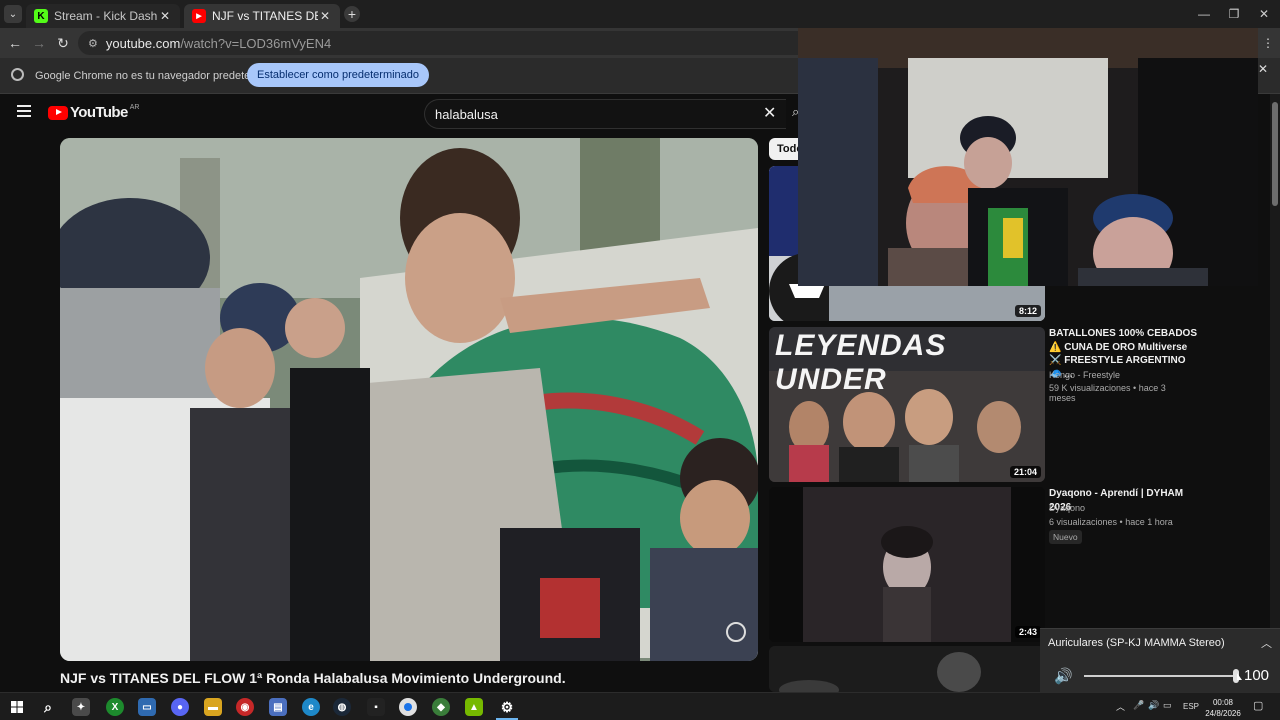 This screenshot has height=720, width=1280. I want to click on close-window-icon: ✕, so click(1264, 14).